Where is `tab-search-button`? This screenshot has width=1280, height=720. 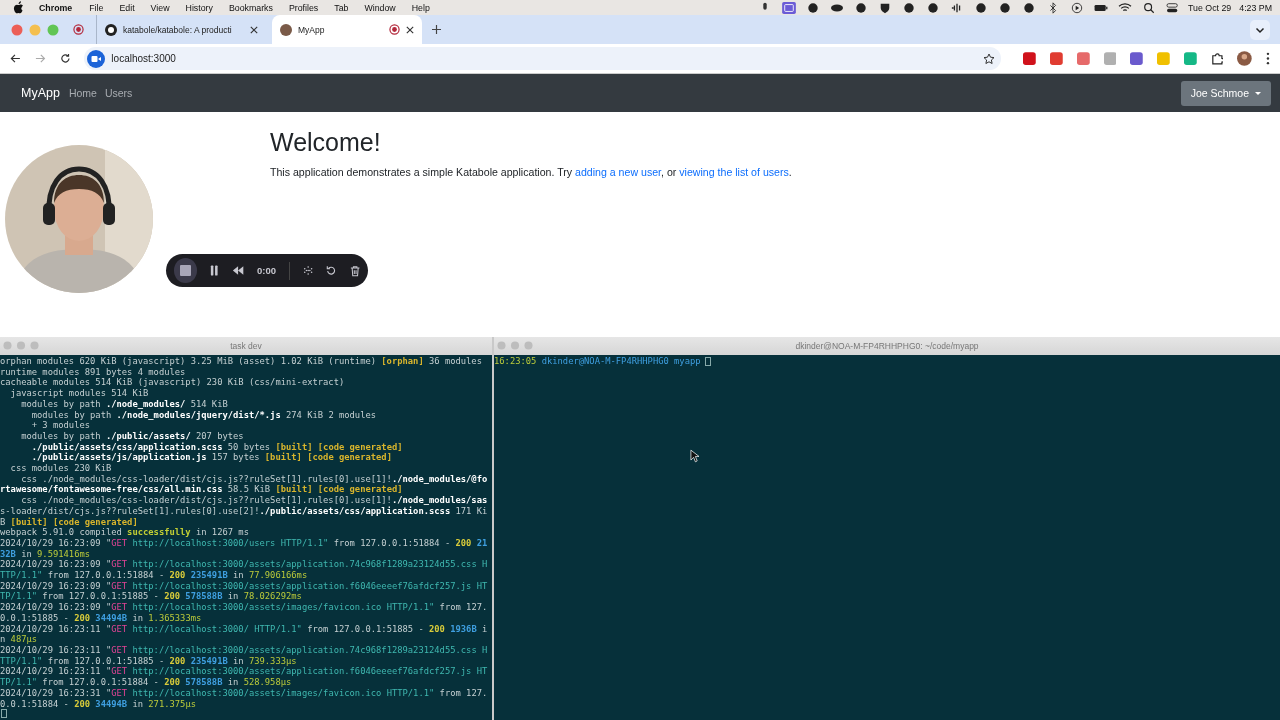 tab-search-button is located at coordinates (1260, 29).